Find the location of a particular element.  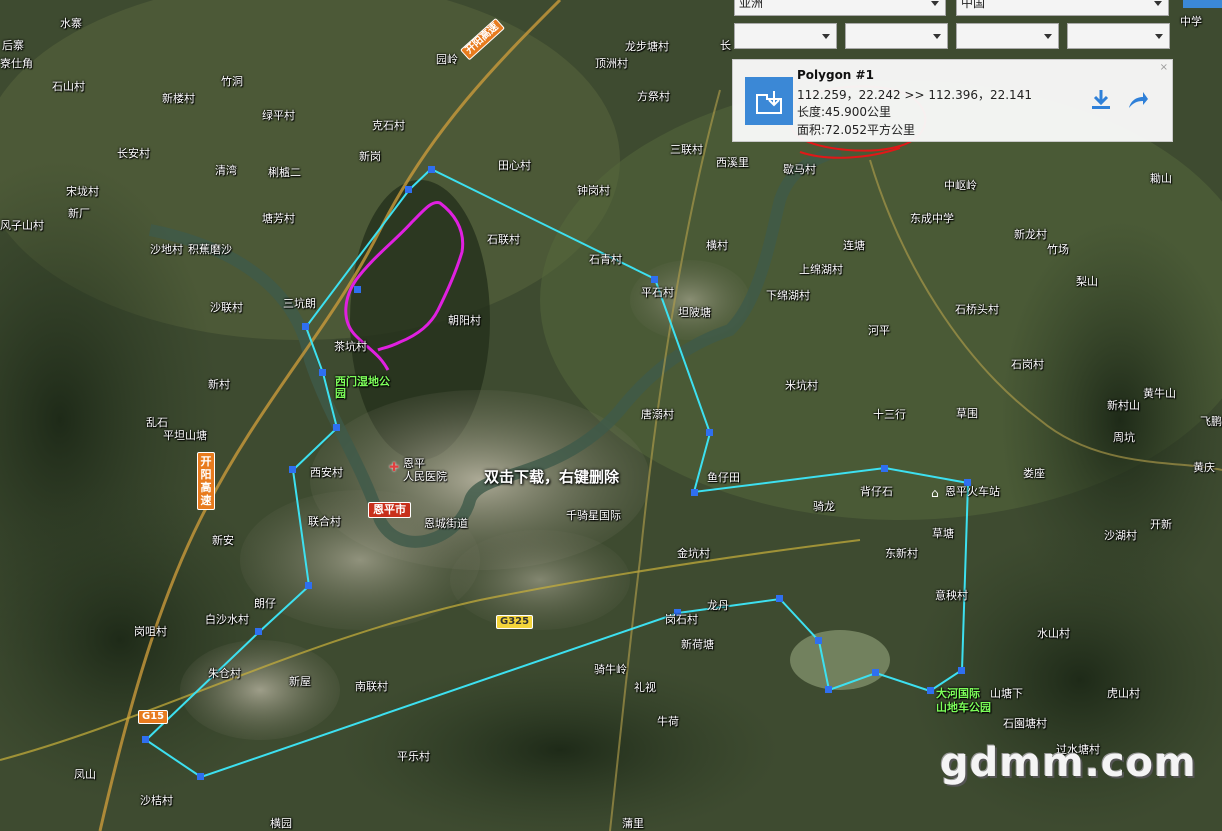

place-label: 米坑村 is located at coordinates (801, 385).